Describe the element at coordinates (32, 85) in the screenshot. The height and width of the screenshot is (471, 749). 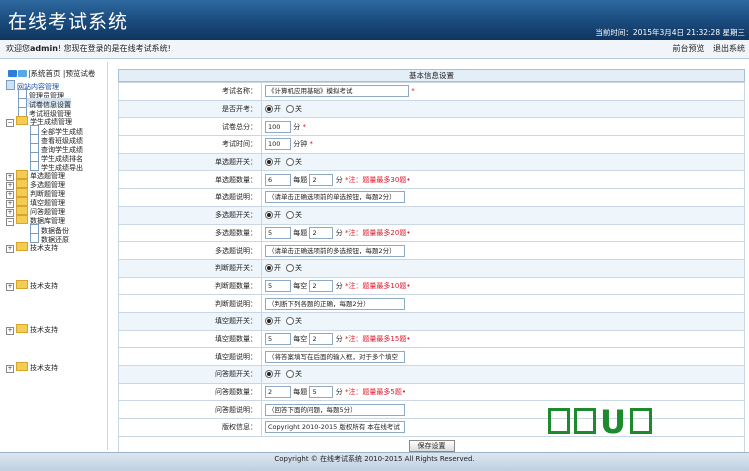
I see `tree-root: 网站内容管理` at that location.